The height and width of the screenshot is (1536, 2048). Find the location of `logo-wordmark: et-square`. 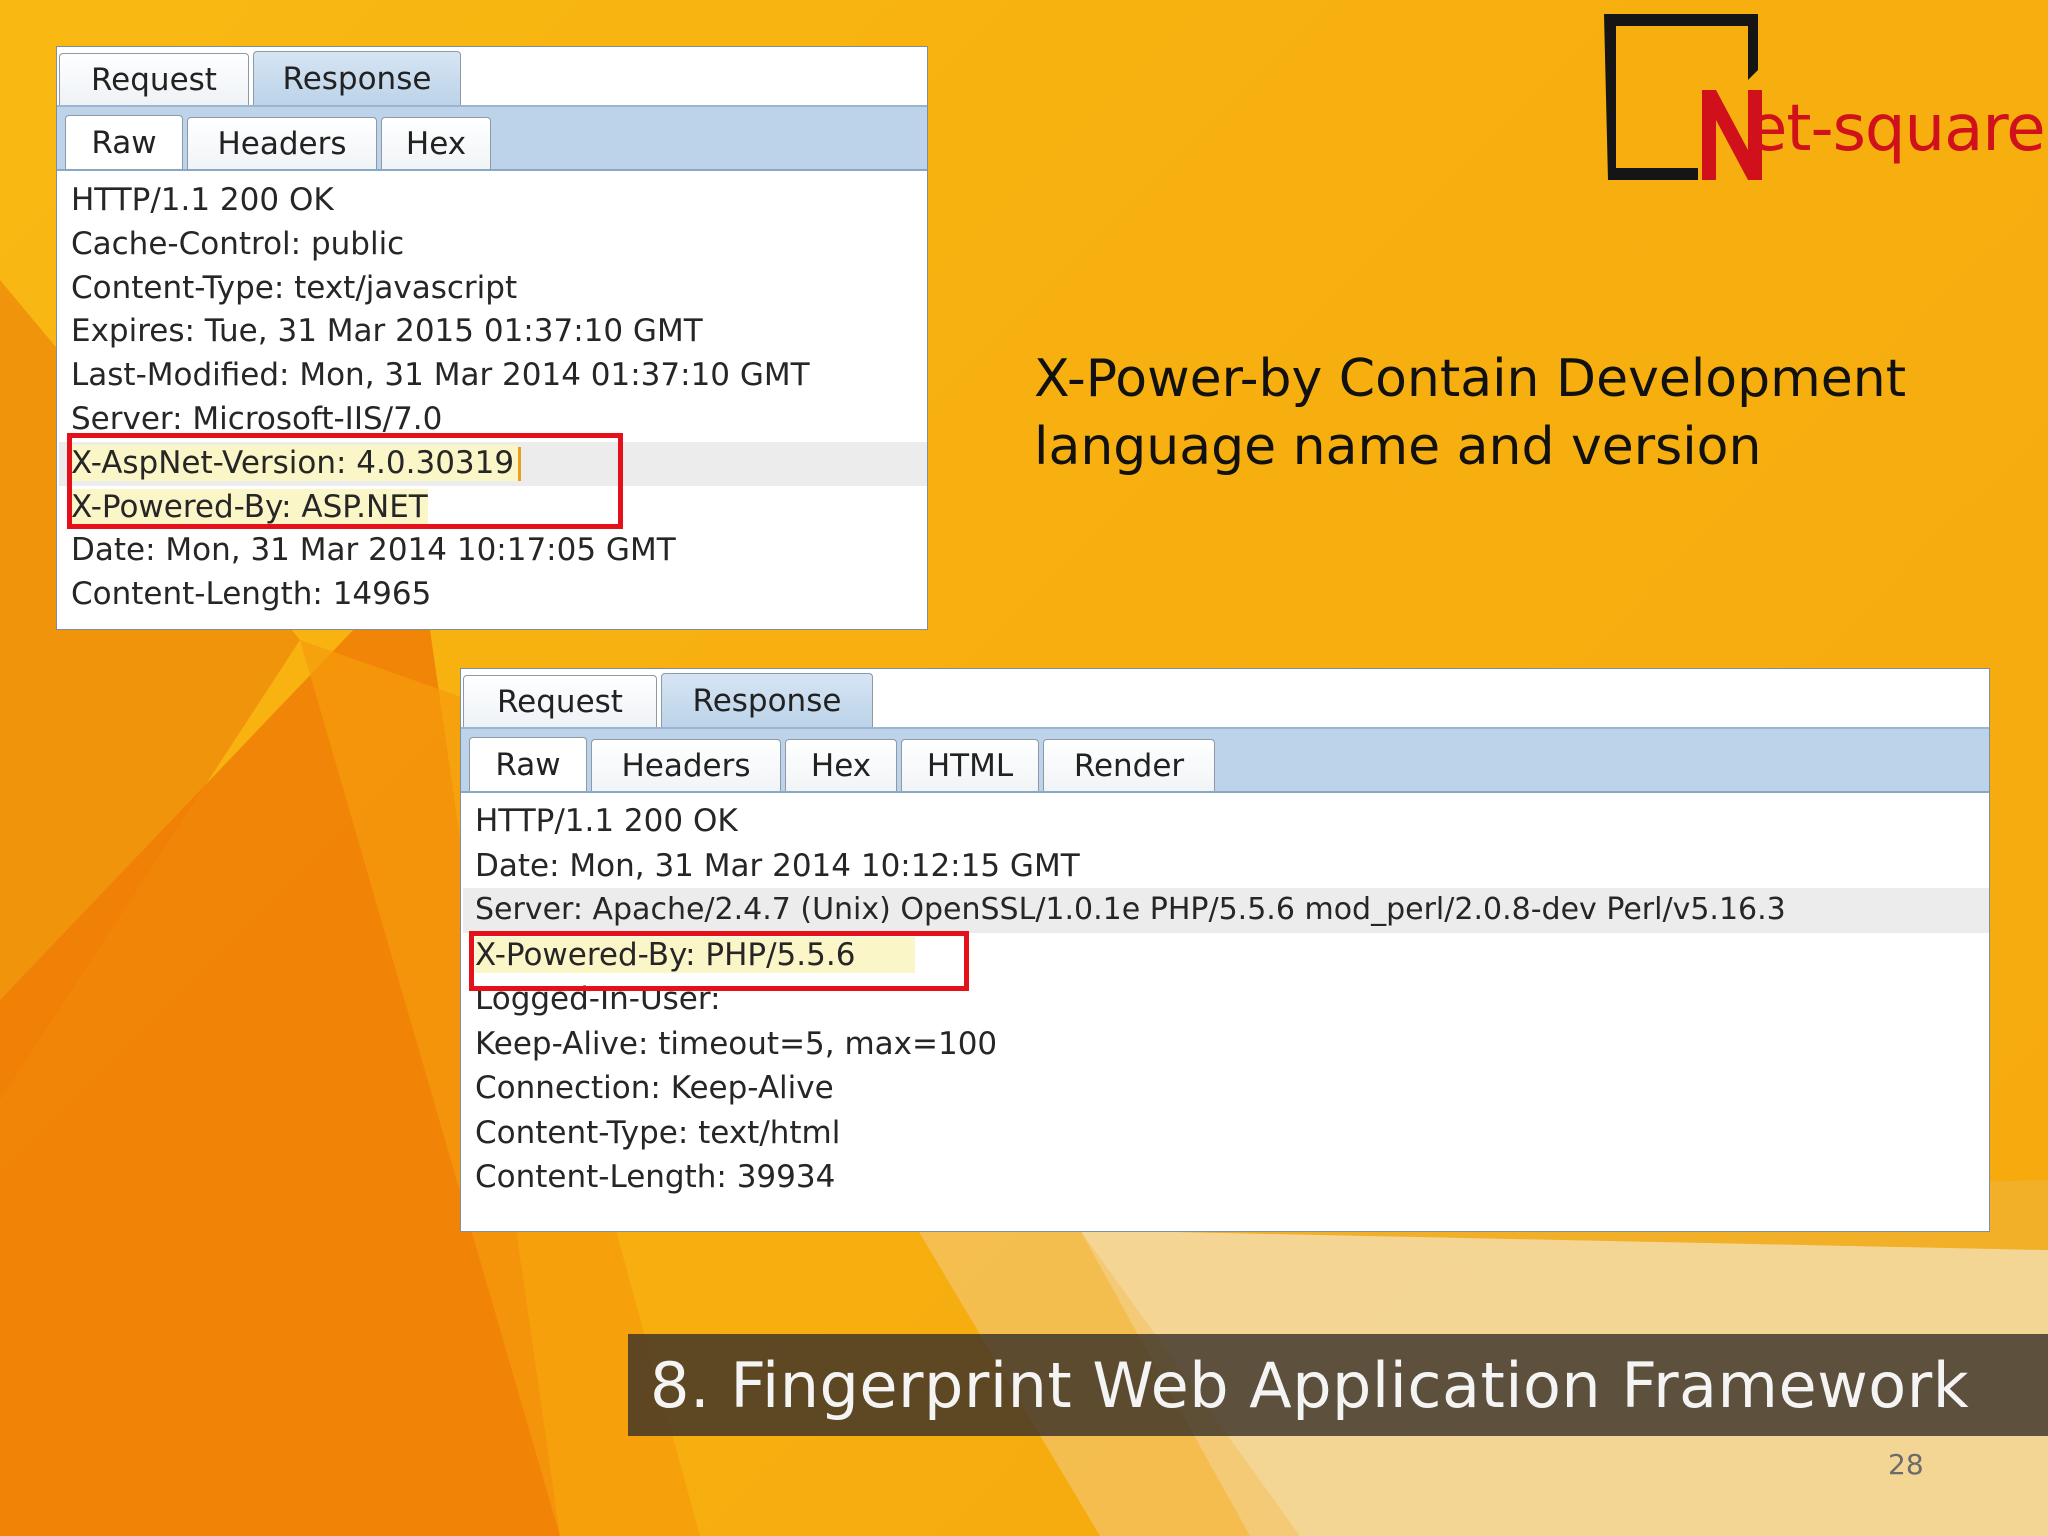

logo-wordmark: et-square is located at coordinates (1897, 129).